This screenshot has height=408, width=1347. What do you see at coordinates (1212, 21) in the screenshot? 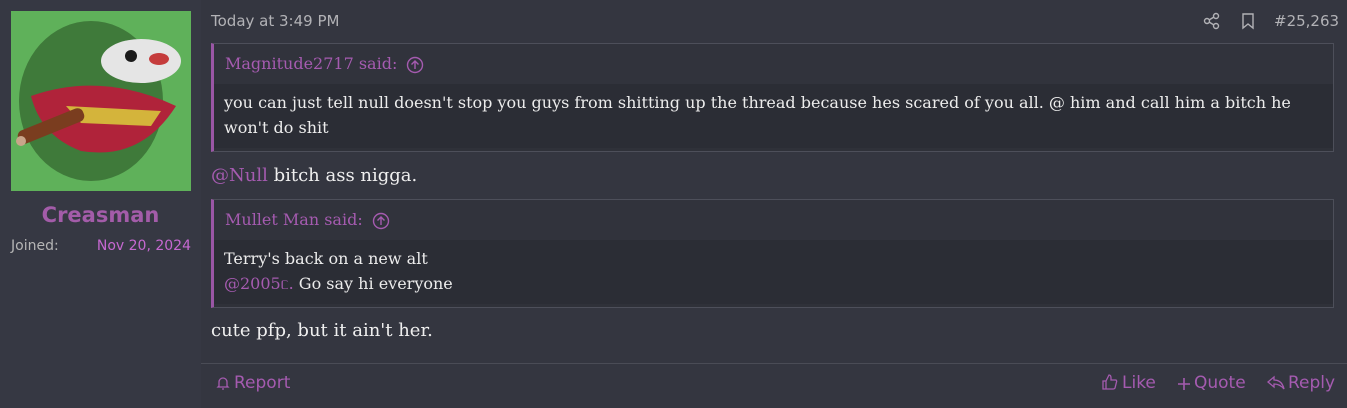
I see `share-icon` at bounding box center [1212, 21].